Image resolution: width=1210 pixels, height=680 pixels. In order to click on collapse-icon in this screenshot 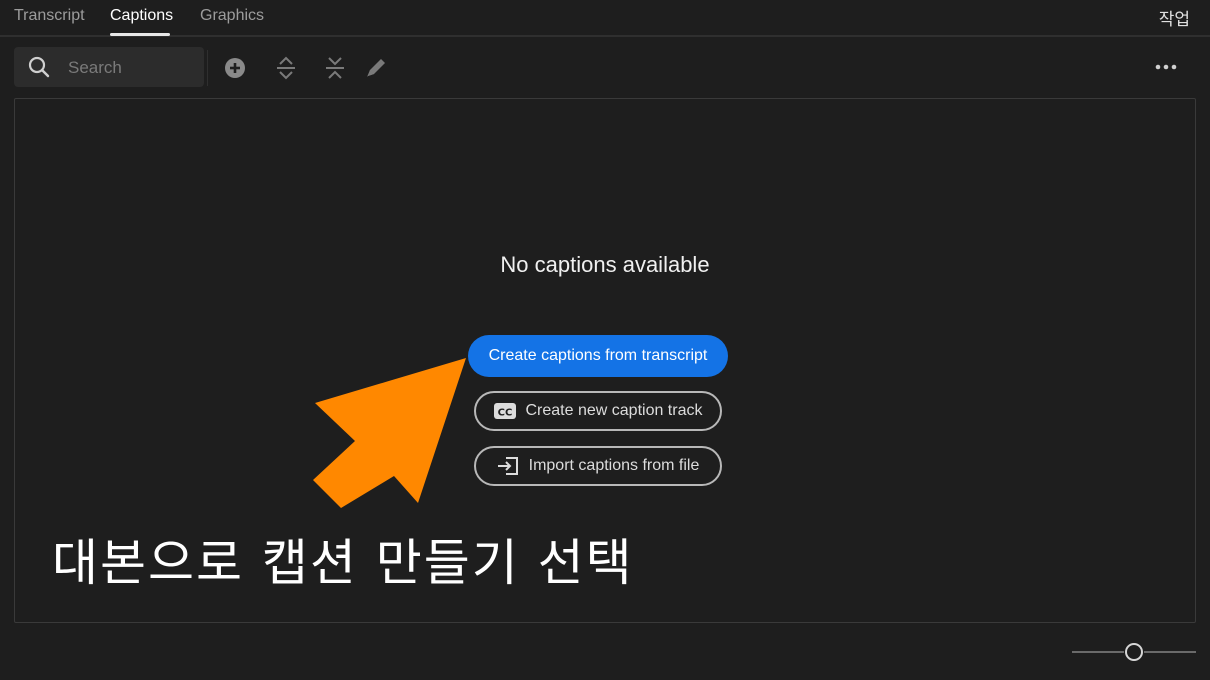, I will do `click(335, 68)`.